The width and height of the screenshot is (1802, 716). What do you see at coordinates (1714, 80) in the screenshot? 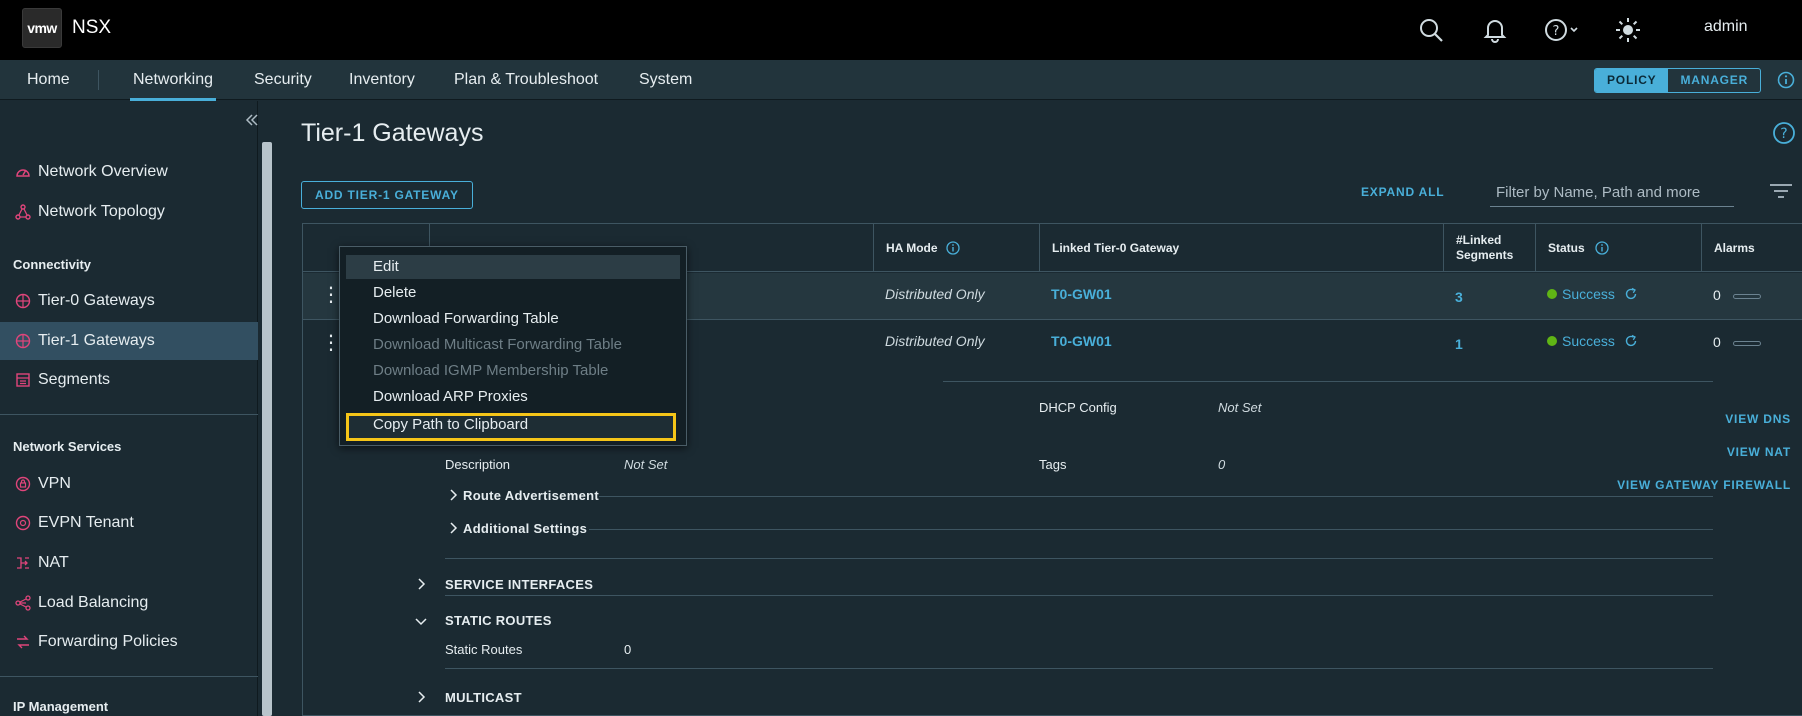
I see `manager-mode-button: MANAGER` at bounding box center [1714, 80].